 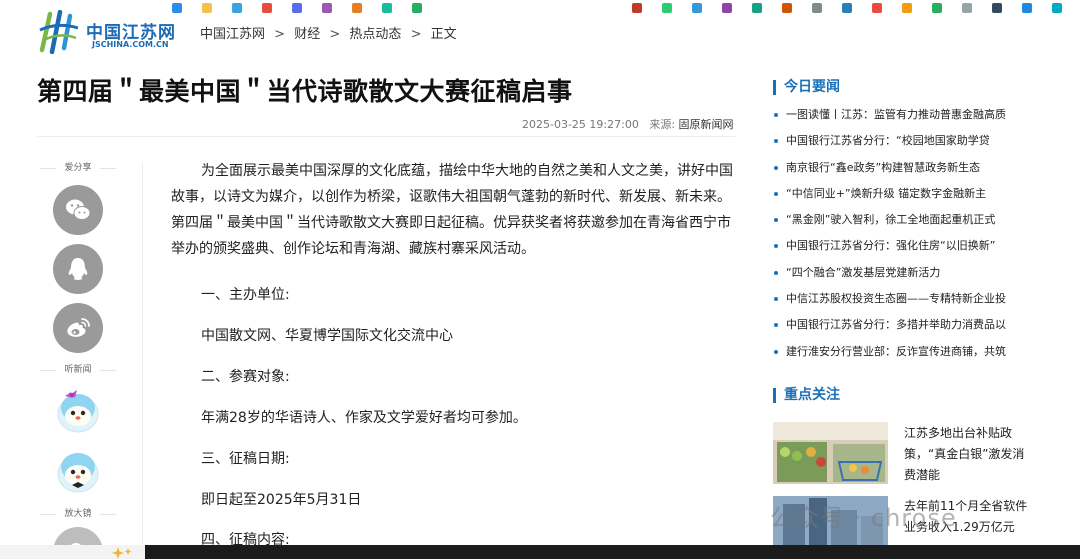 What do you see at coordinates (580, 124) in the screenshot?
I see `article-datetime: 2025-03-25 19:27:00` at bounding box center [580, 124].